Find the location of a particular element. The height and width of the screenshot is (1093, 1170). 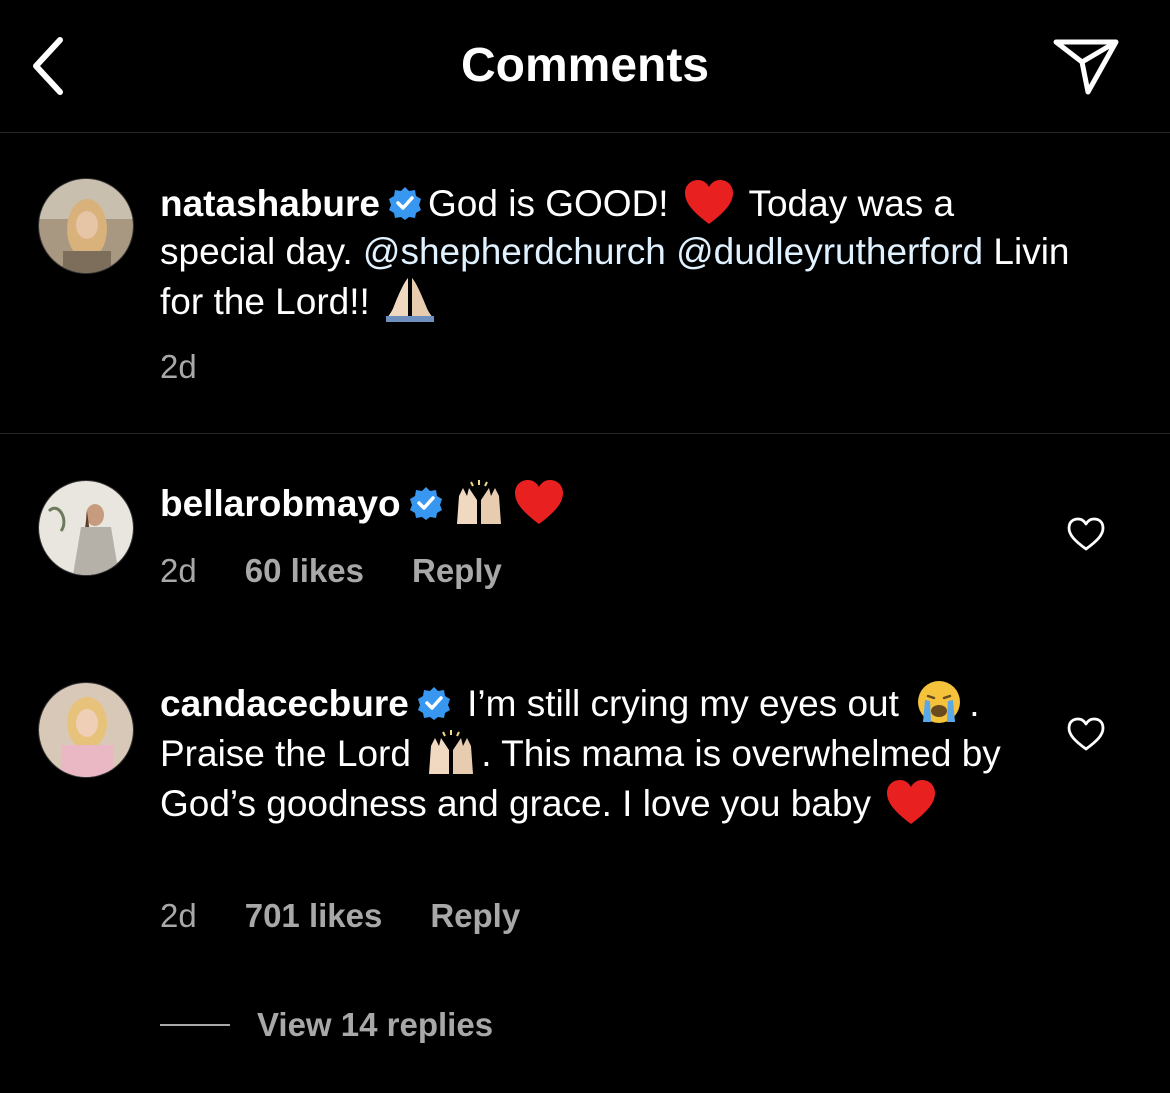

likes-count: 701 likes is located at coordinates (314, 915).